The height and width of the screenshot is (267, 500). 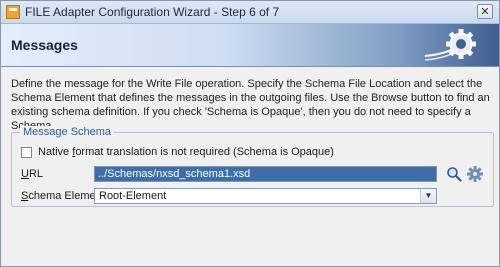 I want to click on settings-icon, so click(x=475, y=174).